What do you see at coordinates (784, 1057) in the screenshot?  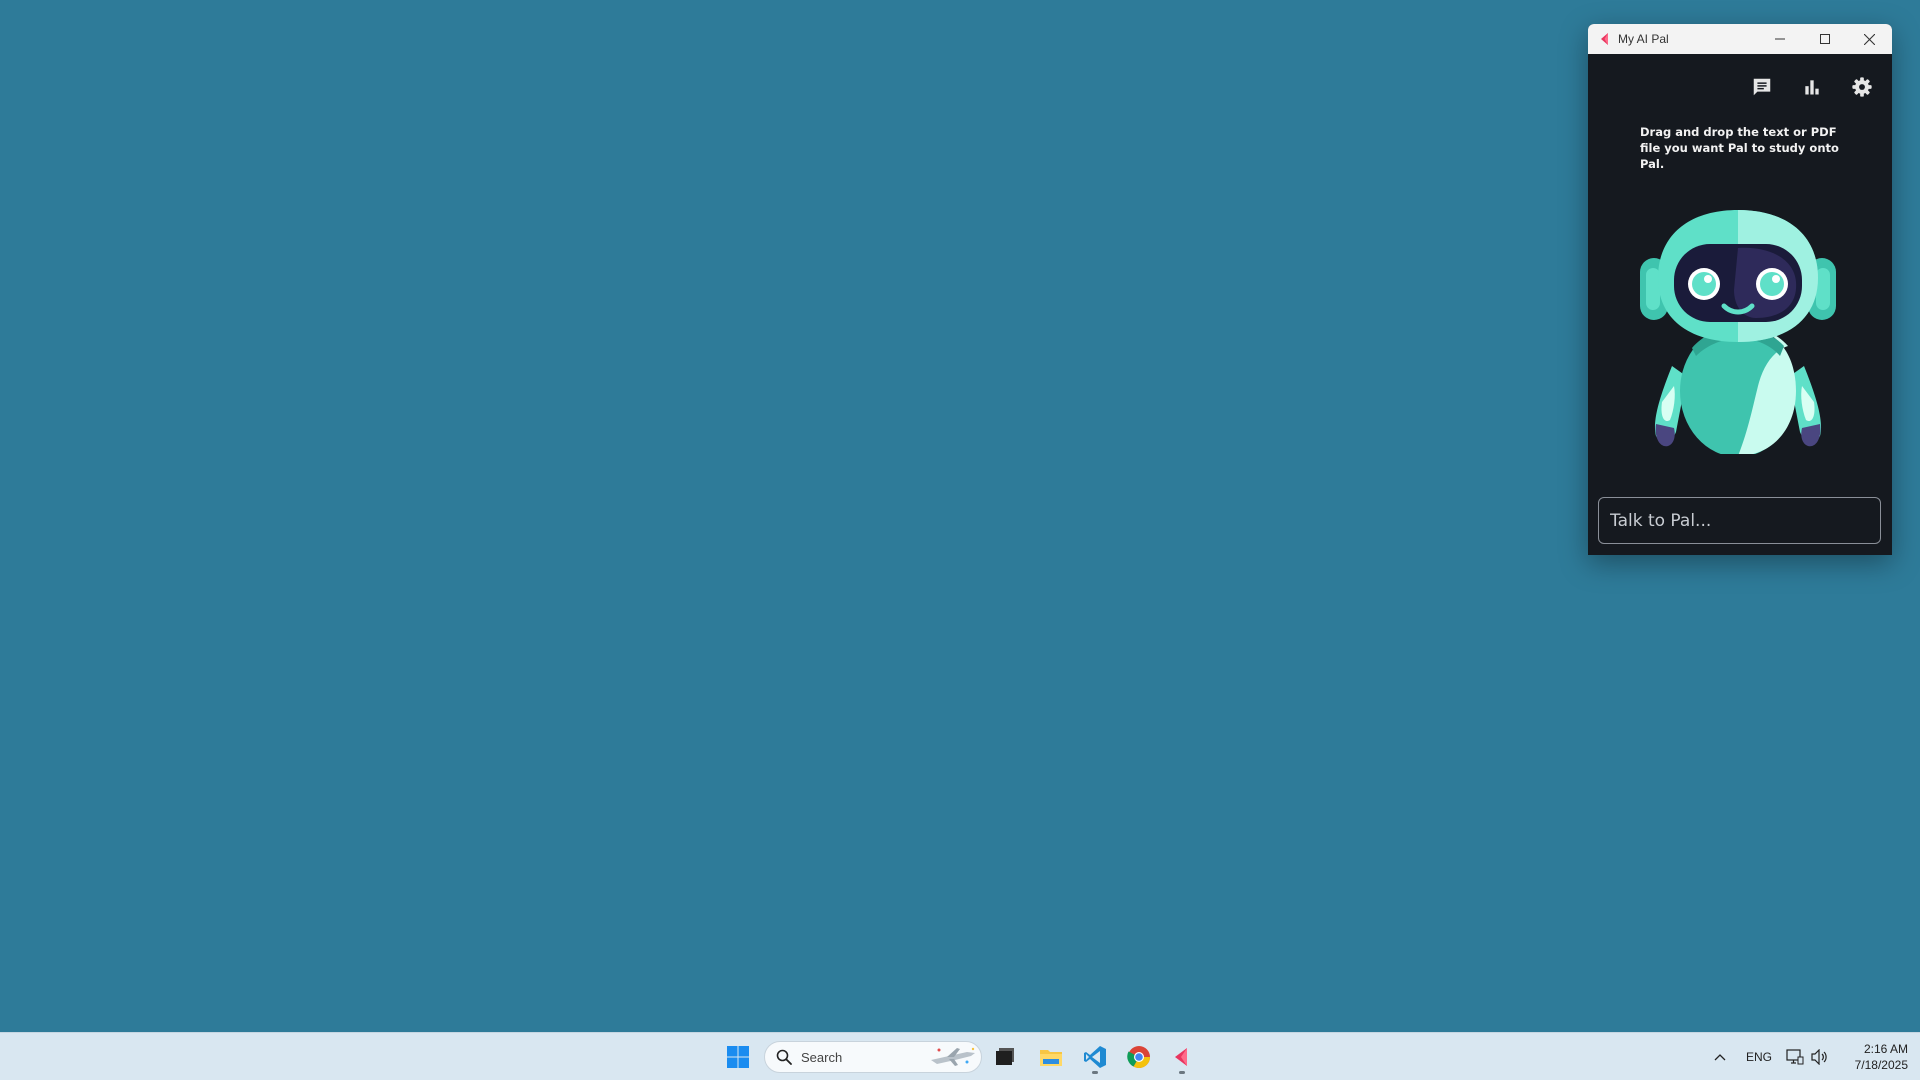 I see `search-icon` at bounding box center [784, 1057].